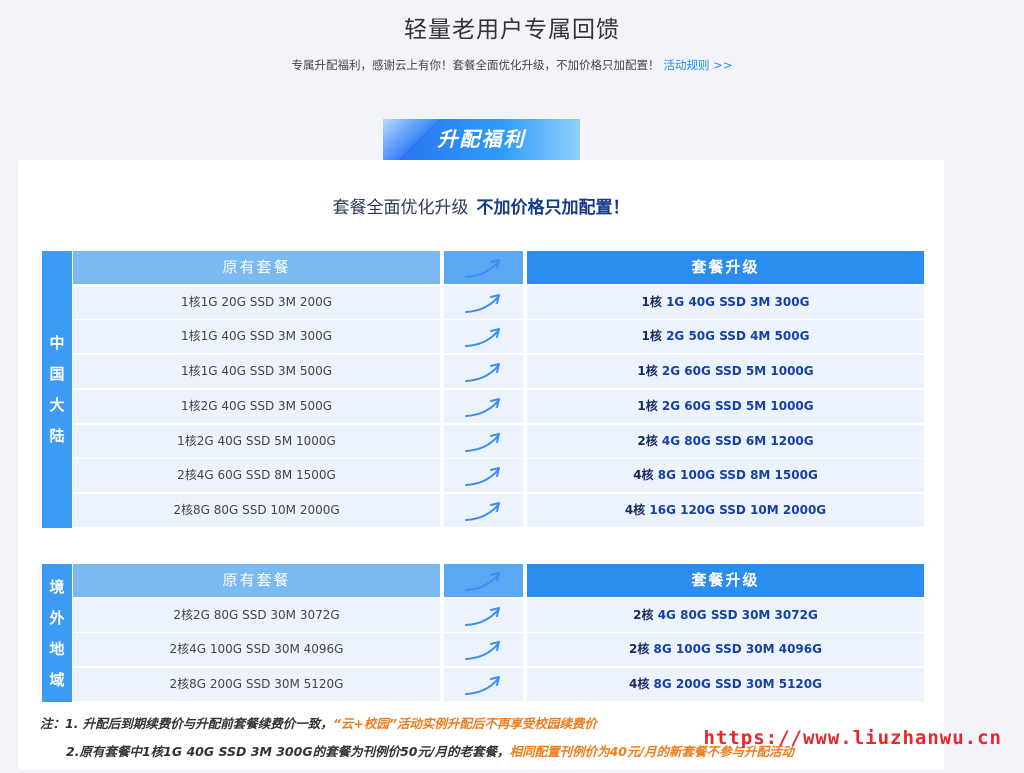  I want to click on upgrade-plan-cell: 2核 4G 80G SSD 6M 1200G, so click(725, 441).